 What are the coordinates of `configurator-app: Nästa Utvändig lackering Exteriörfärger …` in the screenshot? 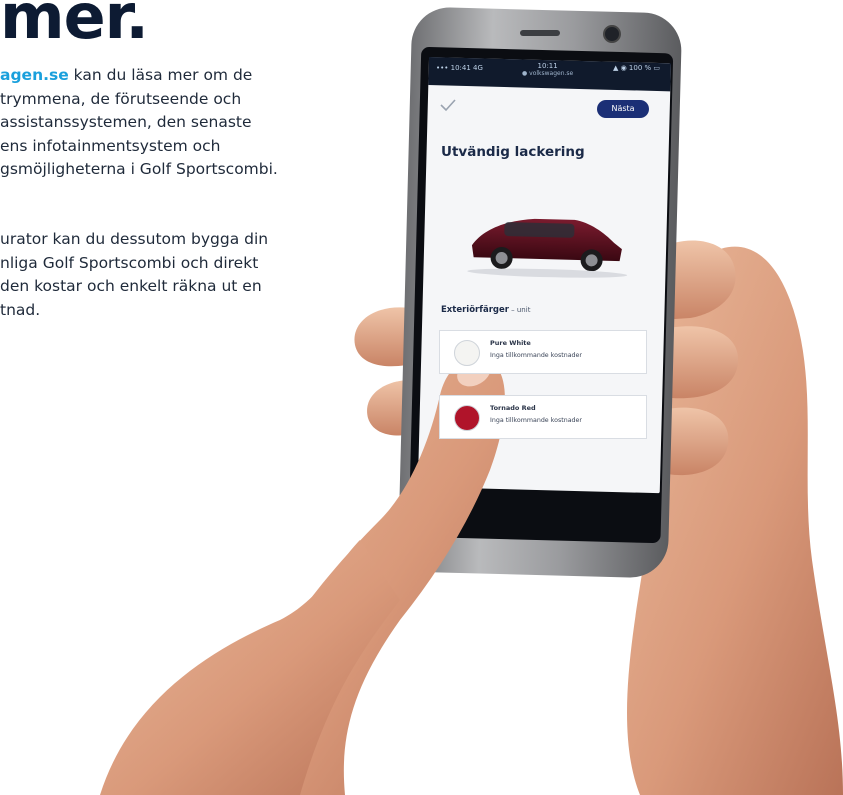 It's located at (543, 290).